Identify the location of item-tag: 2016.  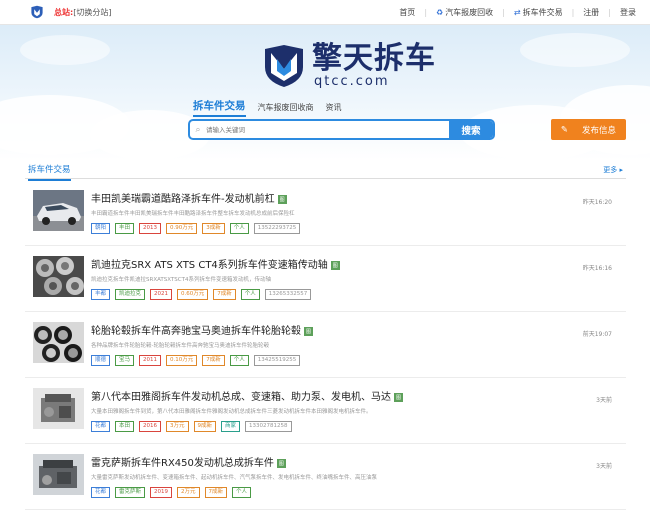
(150, 426).